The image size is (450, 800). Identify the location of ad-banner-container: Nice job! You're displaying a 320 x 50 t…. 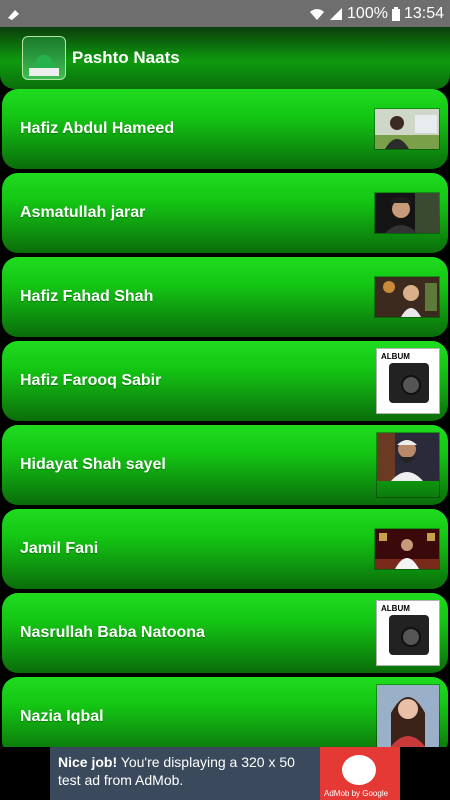
(225, 773).